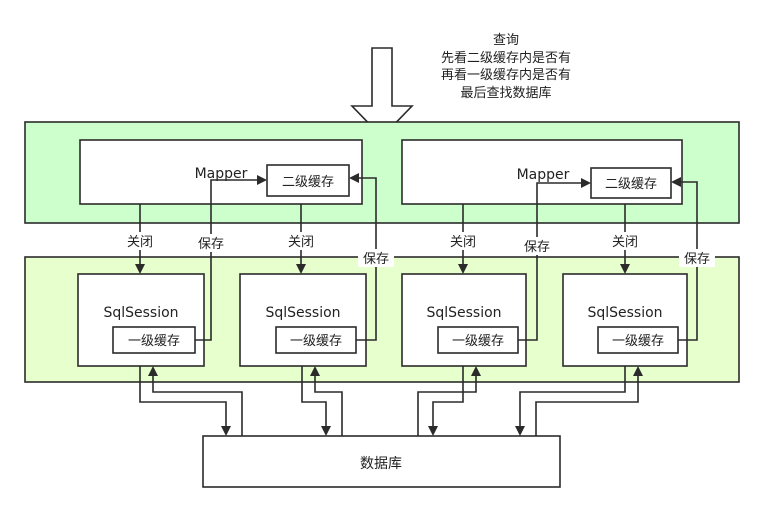  What do you see at coordinates (478, 341) in the screenshot?
I see `first-level-cache-3-label: 一级缓存` at bounding box center [478, 341].